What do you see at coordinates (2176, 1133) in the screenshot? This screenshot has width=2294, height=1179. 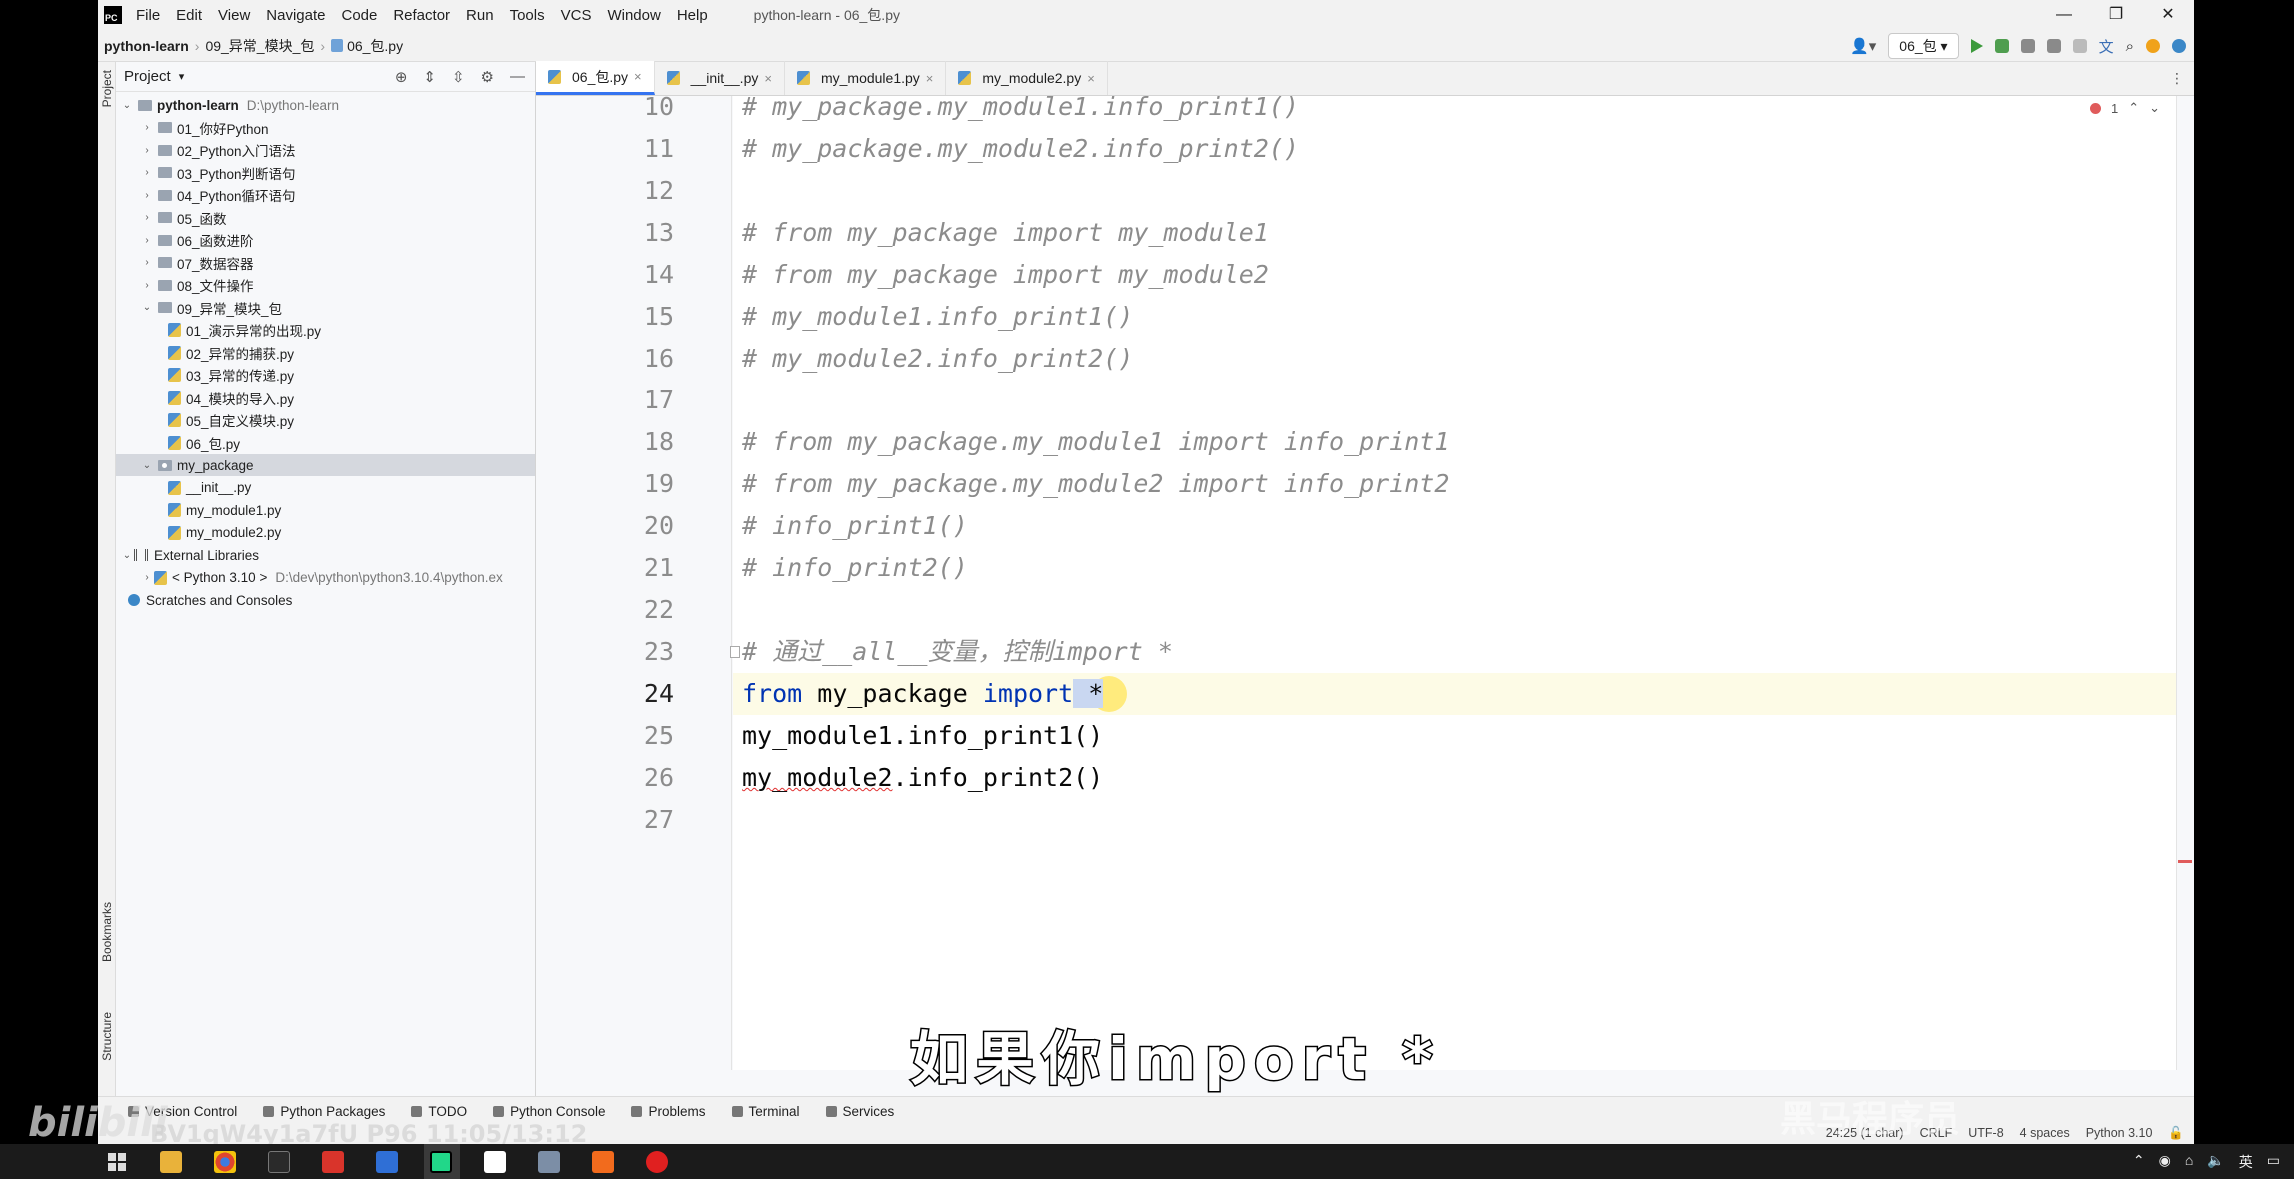 I see `lock-icon: 🔓` at bounding box center [2176, 1133].